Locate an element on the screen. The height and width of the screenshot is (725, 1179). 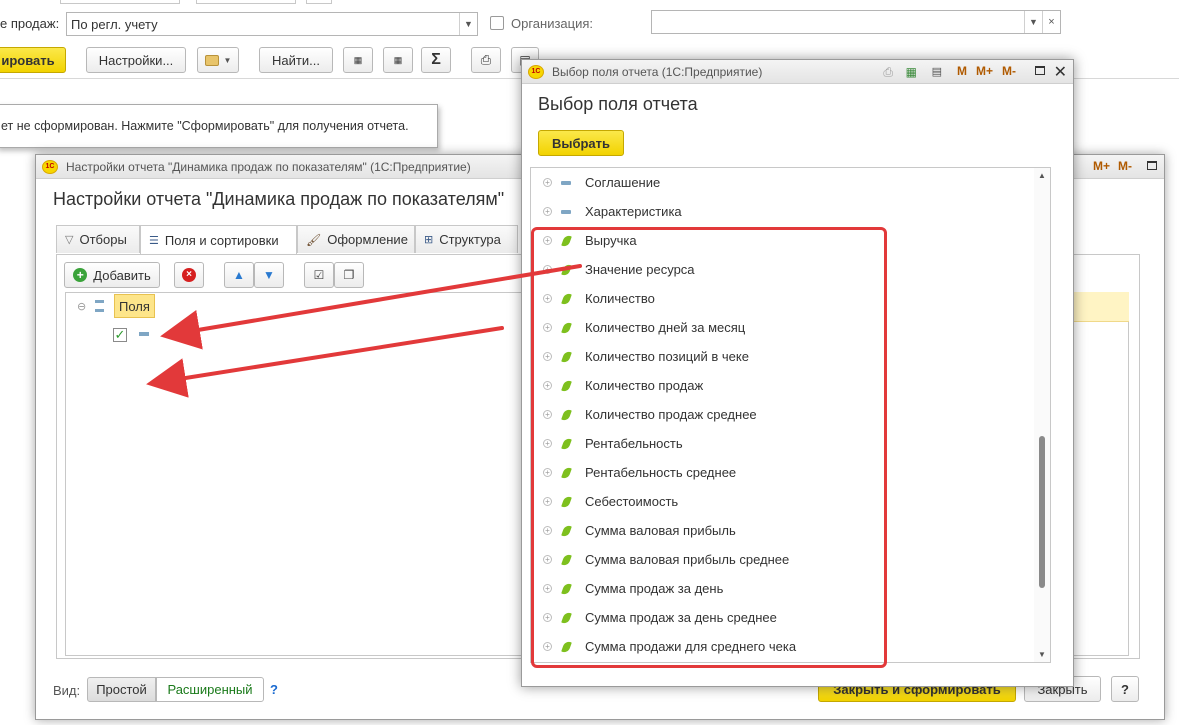
annotation-arrows is located at coordinates (364, 331).